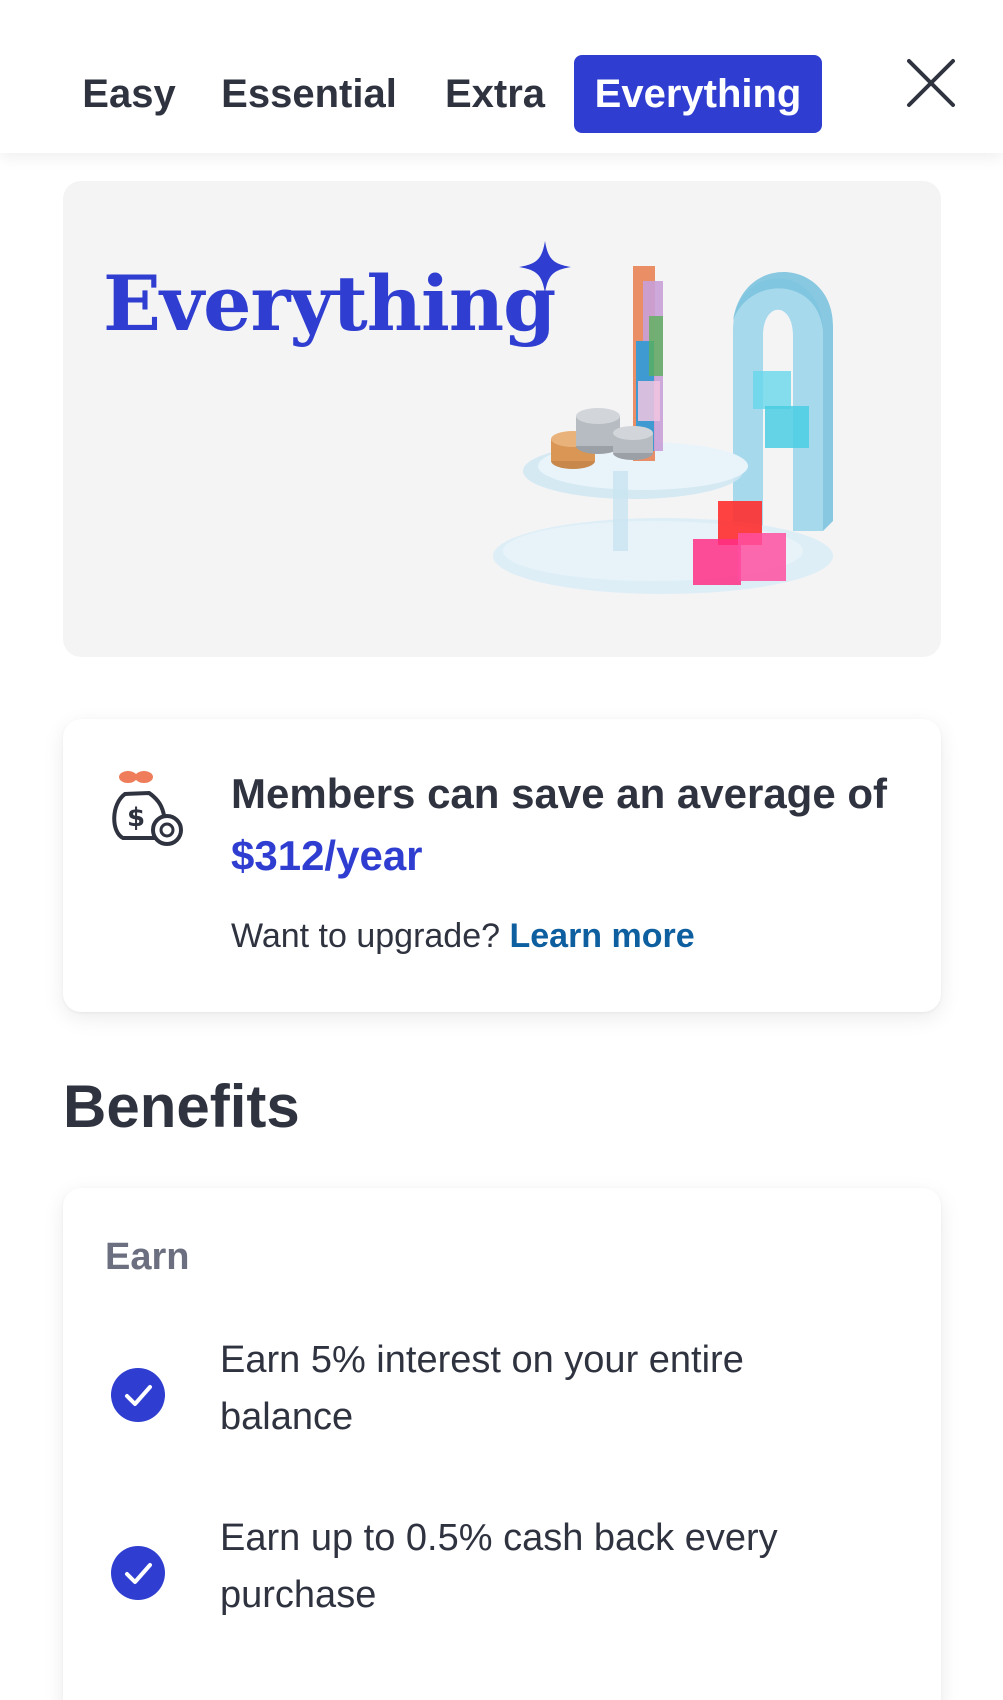  I want to click on benefit-text: Earn up to 0.5% cash back every purchase, so click(499, 1566).